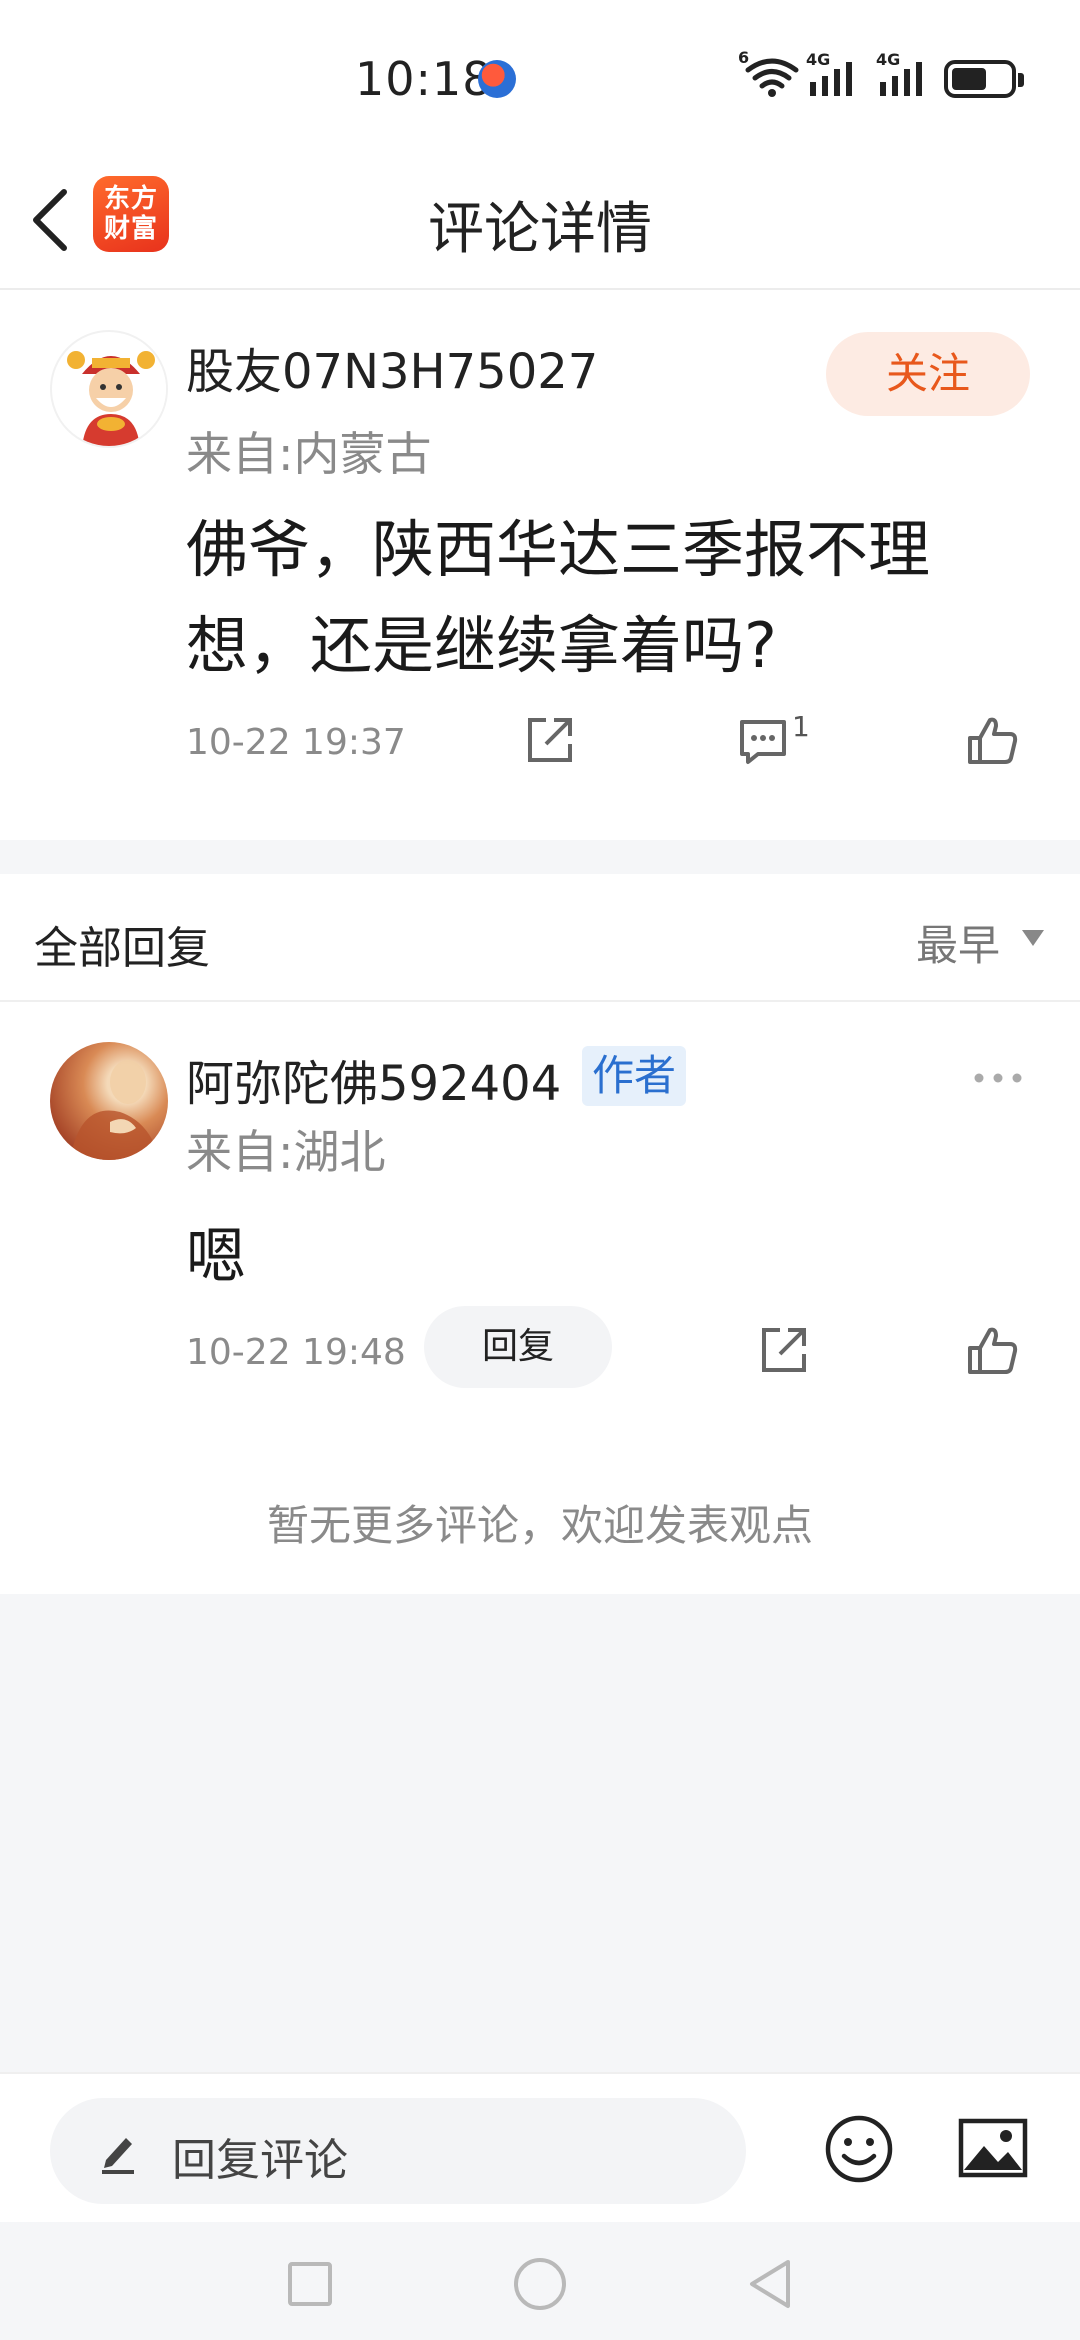  I want to click on user-location: 来自:内蒙古, so click(309, 454).